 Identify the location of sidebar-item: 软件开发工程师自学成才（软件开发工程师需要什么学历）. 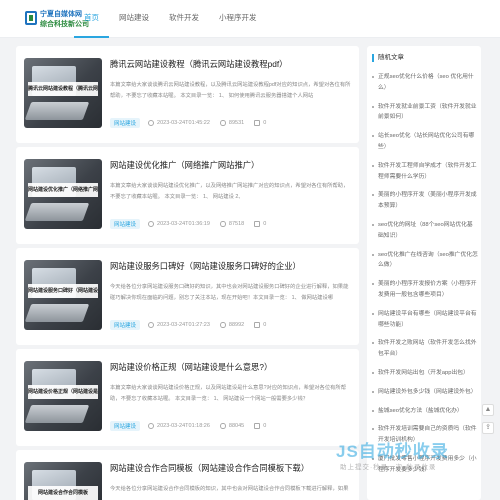
(425, 172).